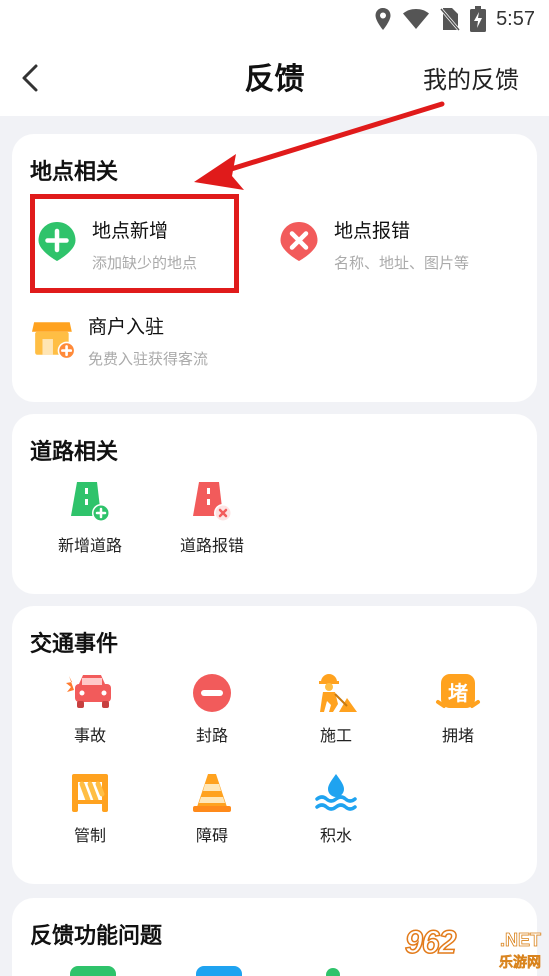  I want to click on construction-worker-icon, so click(338, 693).